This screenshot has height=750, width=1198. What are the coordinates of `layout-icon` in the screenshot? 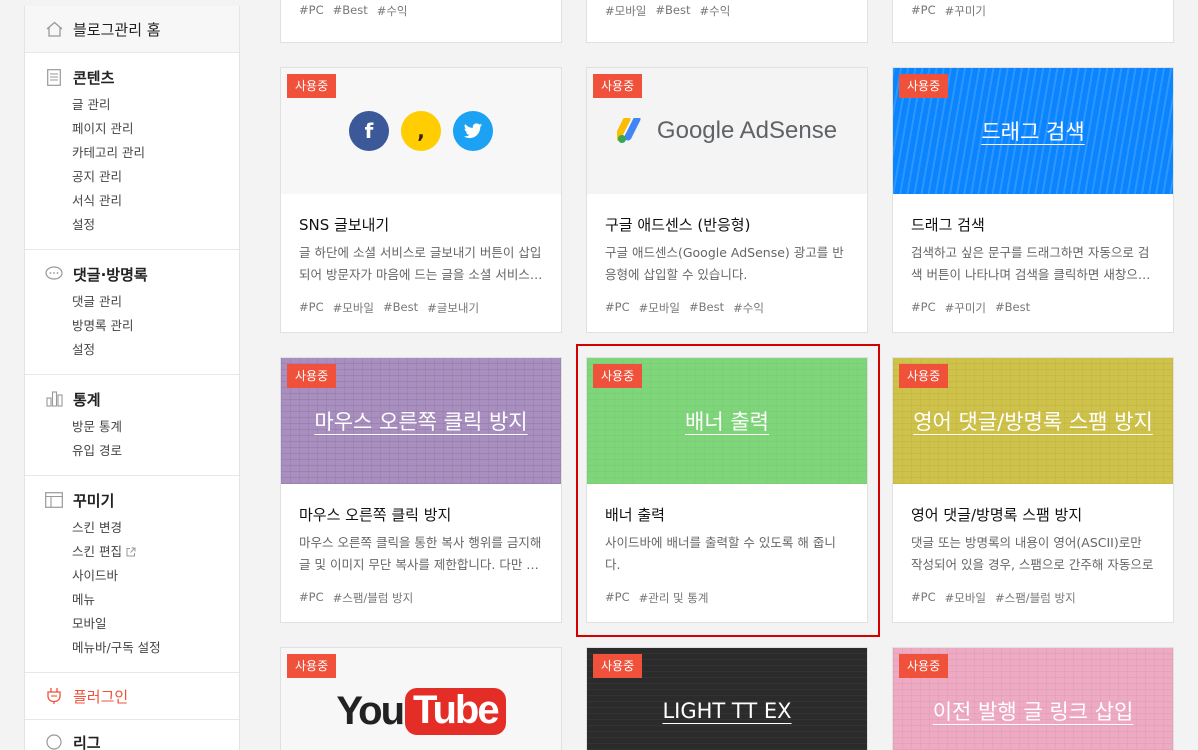 It's located at (54, 500).